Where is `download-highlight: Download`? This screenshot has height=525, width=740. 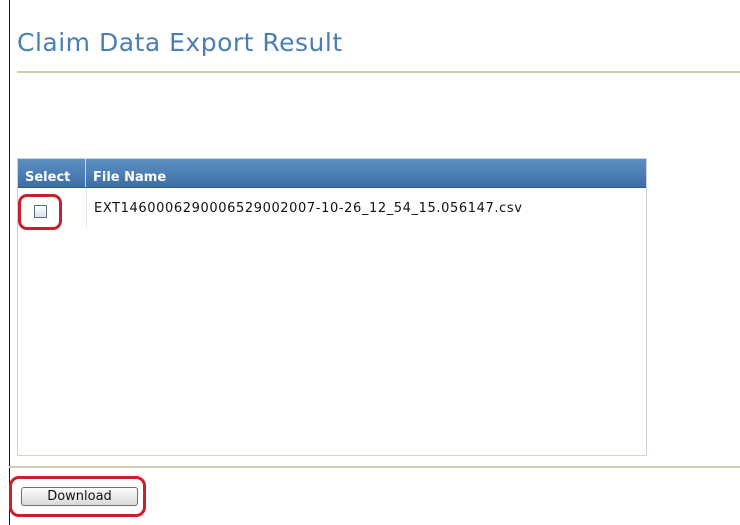 download-highlight: Download is located at coordinates (77, 496).